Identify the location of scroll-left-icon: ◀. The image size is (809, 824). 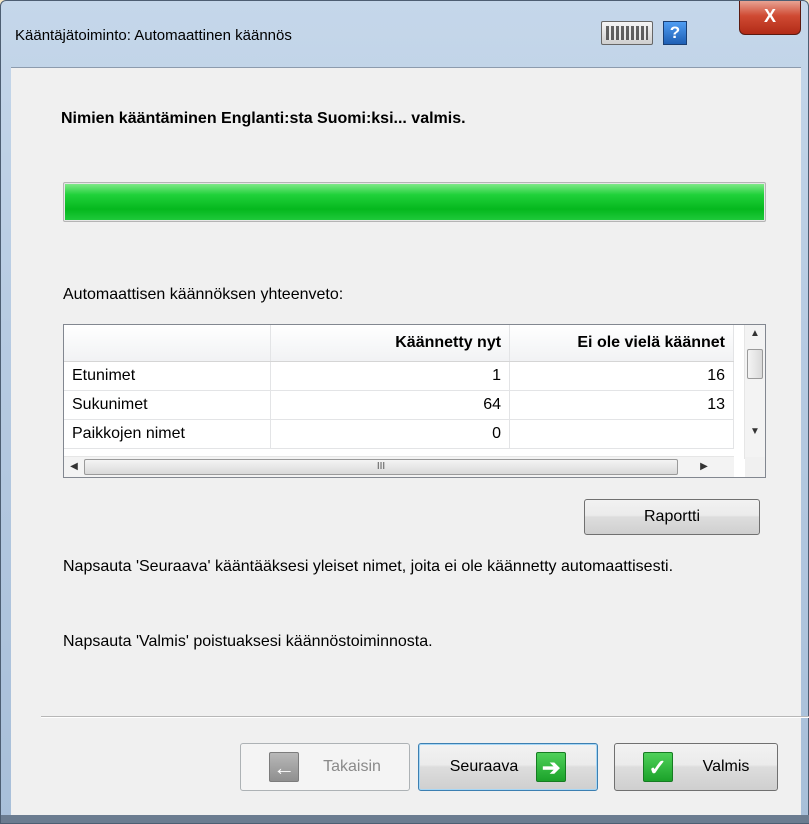
(74, 467).